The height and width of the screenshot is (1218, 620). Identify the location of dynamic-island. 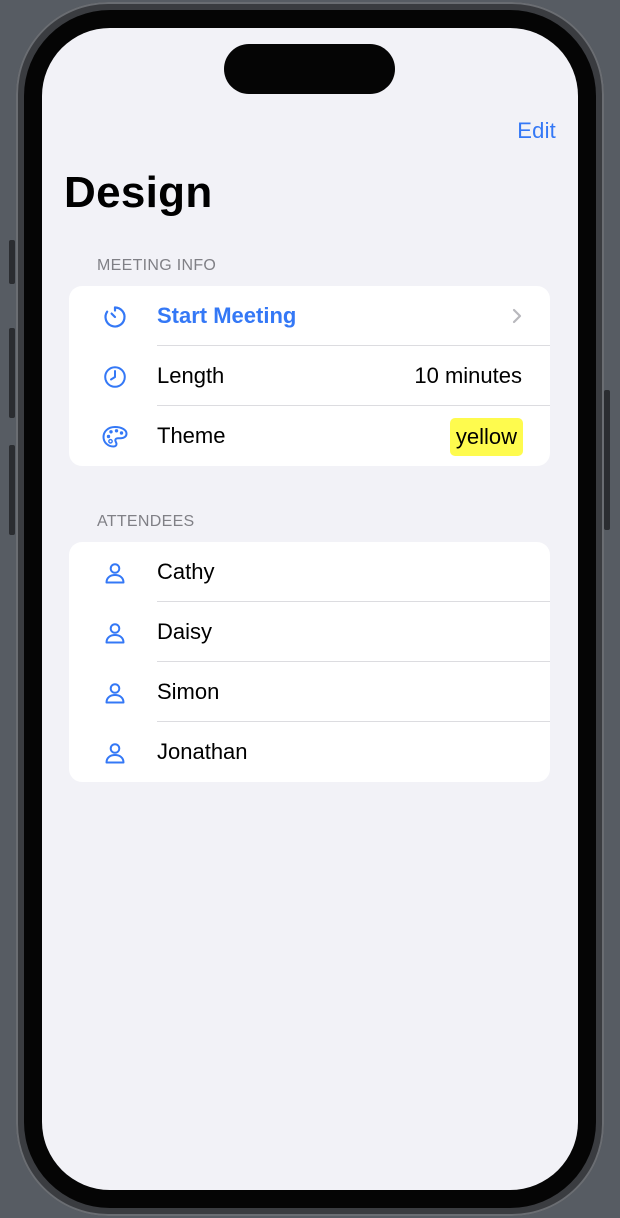
(309, 69).